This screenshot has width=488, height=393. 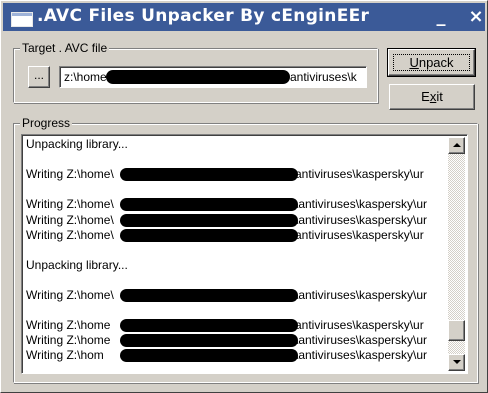 What do you see at coordinates (46, 123) in the screenshot?
I see `progress-group-label: Progress` at bounding box center [46, 123].